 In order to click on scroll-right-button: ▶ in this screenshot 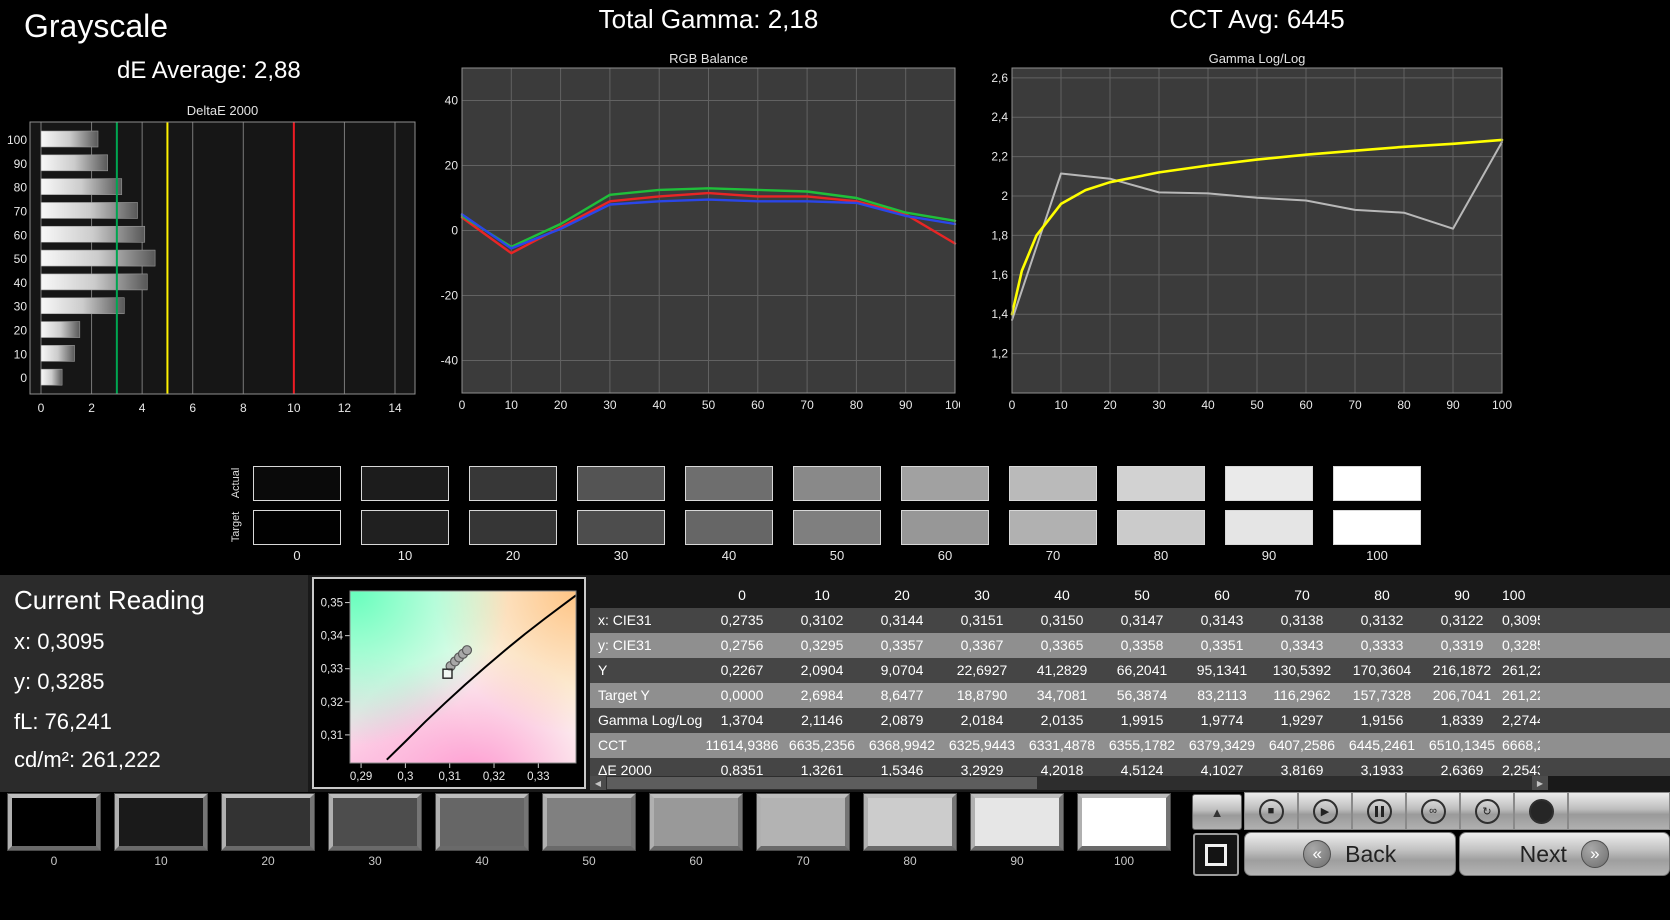, I will do `click(1540, 783)`.